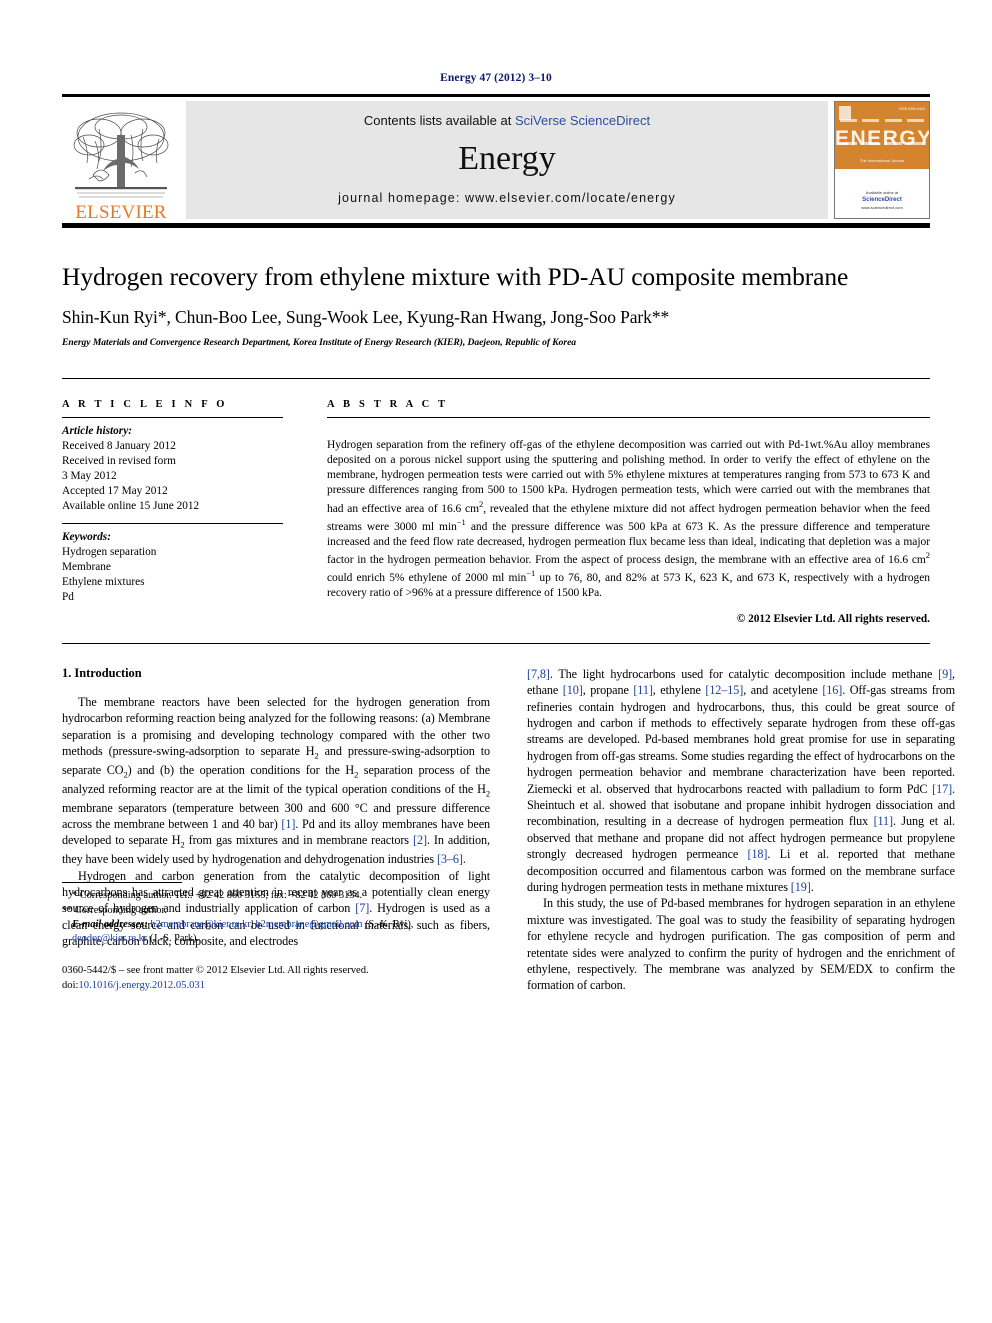 This screenshot has width=992, height=1323. Describe the element at coordinates (109, 552) in the screenshot. I see `keyword-item: Hydrogen separation` at that location.